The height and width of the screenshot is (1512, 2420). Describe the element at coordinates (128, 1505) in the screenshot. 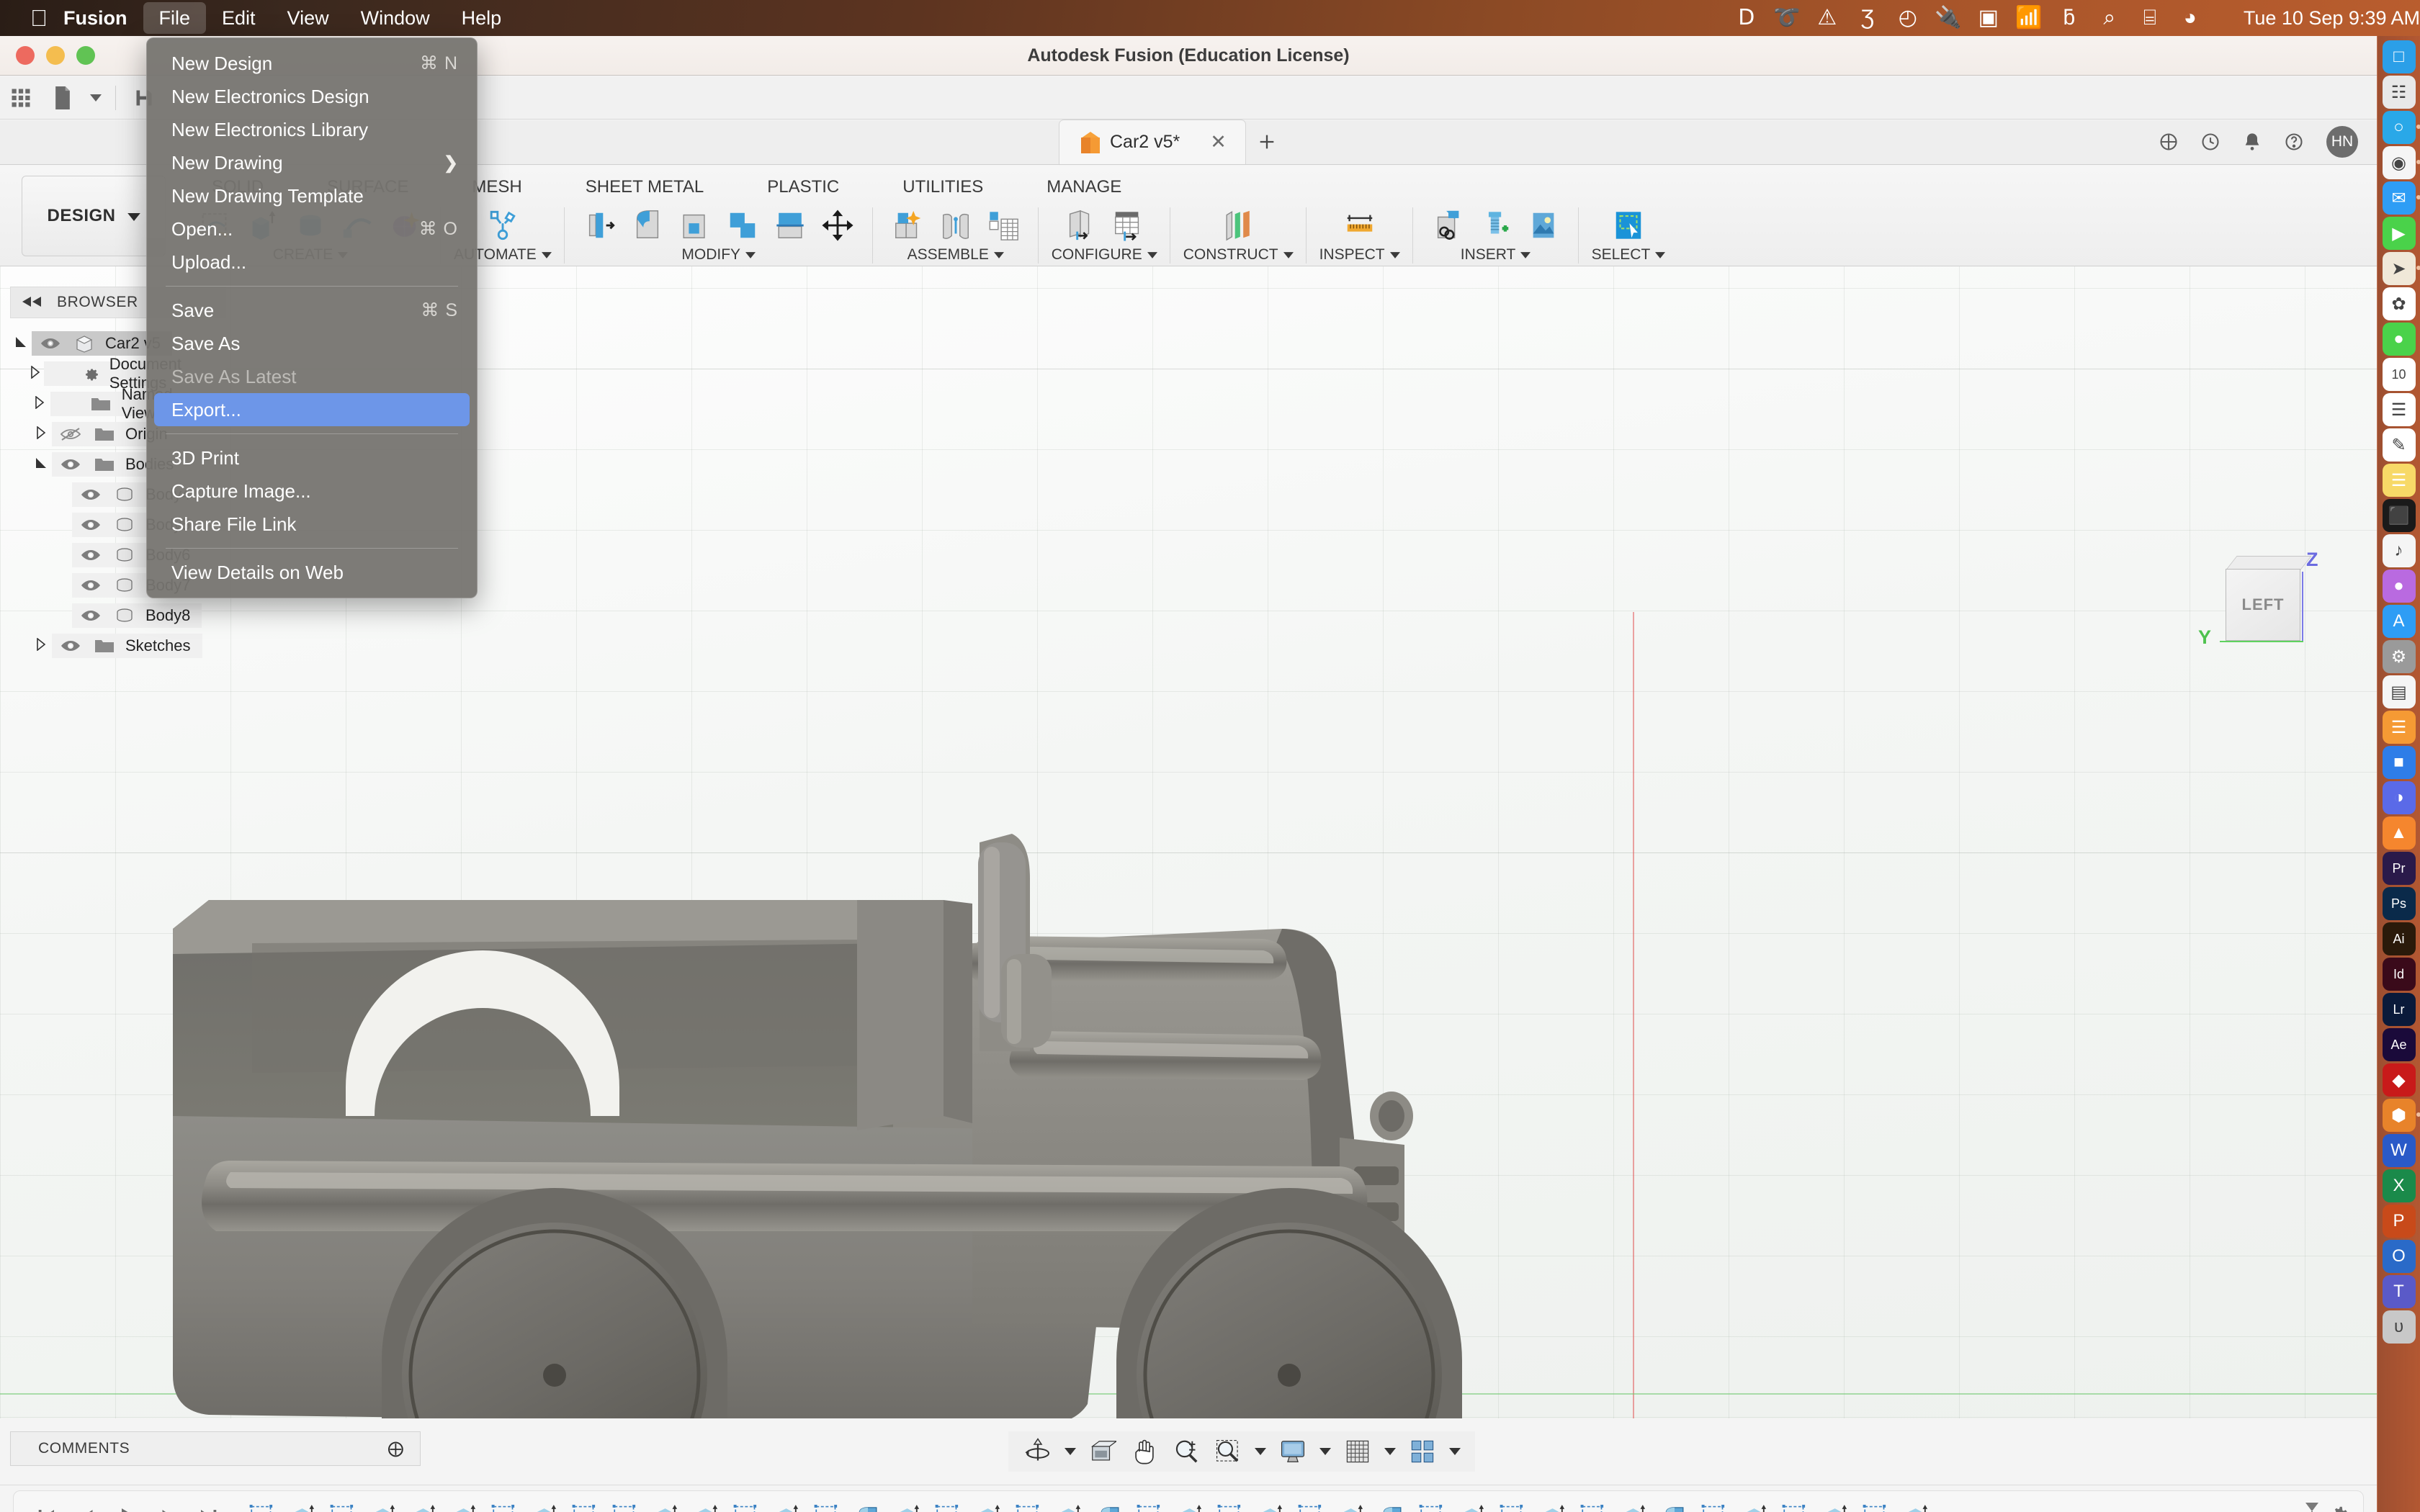

I see `play-icon` at that location.